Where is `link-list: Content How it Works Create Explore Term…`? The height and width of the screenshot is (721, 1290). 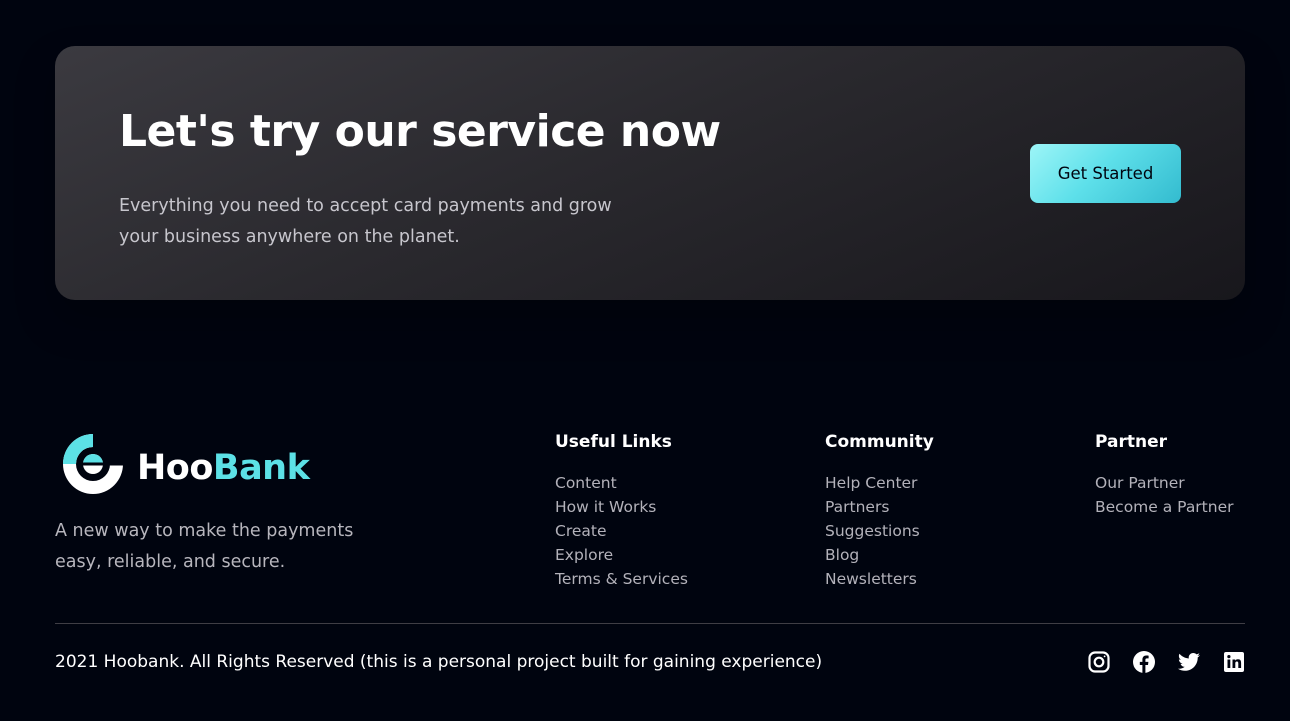
link-list: Content How it Works Create Explore Term… is located at coordinates (621, 531).